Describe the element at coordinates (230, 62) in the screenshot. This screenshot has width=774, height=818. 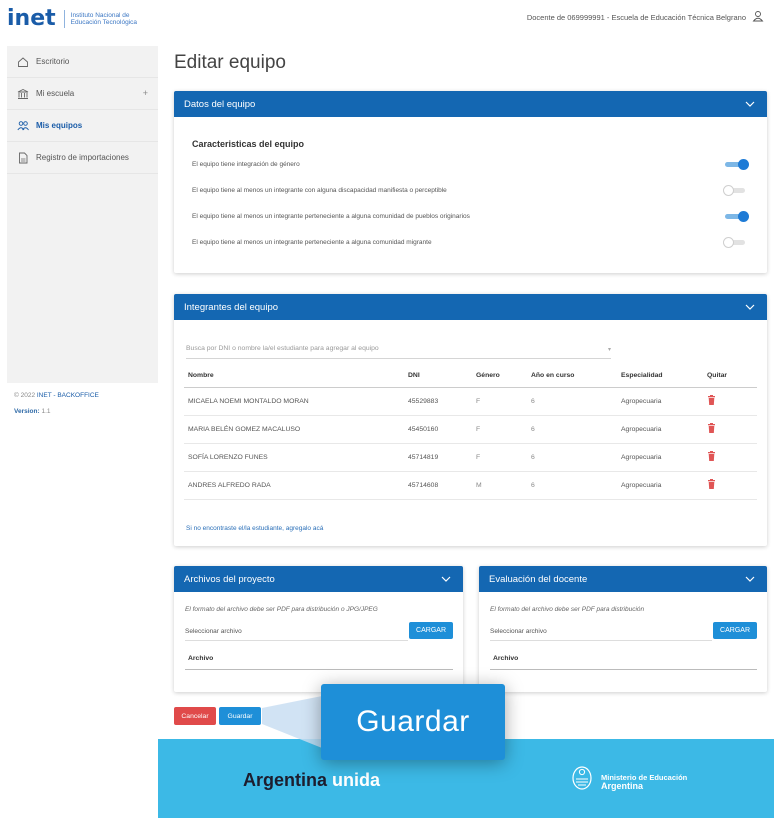
I see `page-title: Editar equipo` at that location.